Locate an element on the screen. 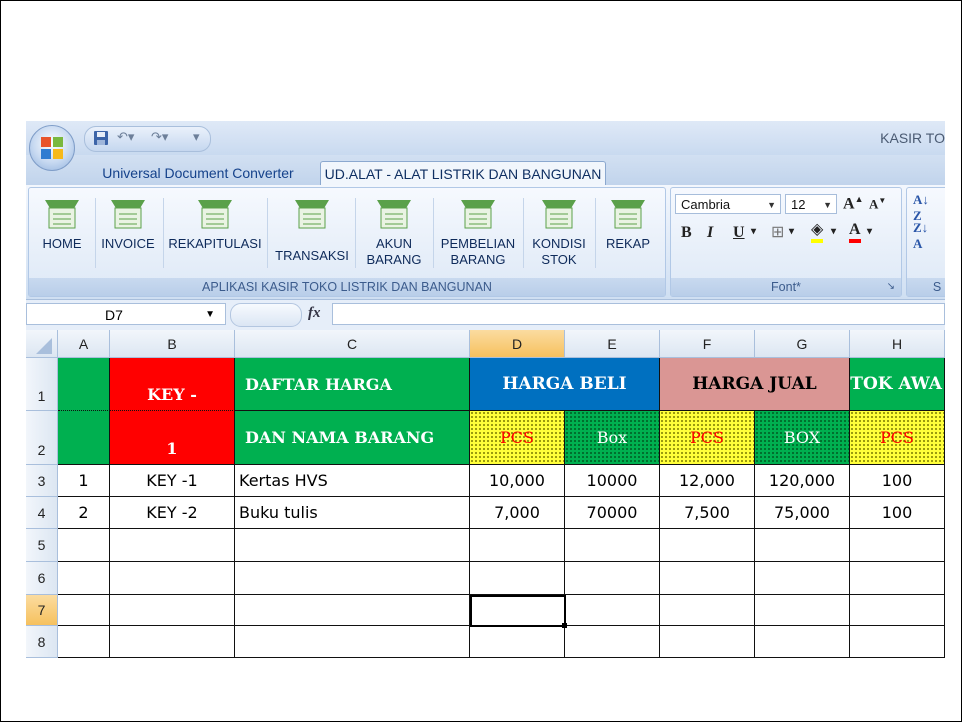  cell-b7 is located at coordinates (172, 610).